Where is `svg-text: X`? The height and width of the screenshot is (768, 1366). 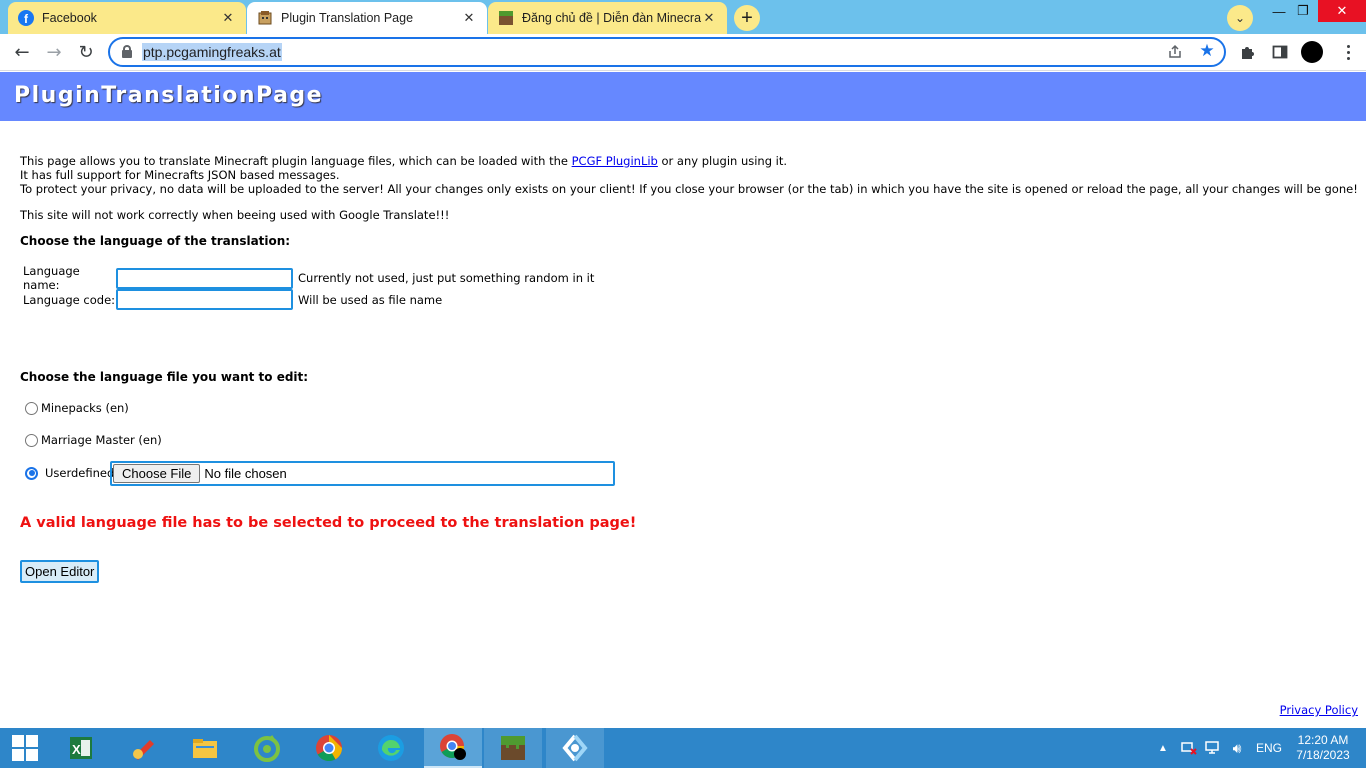 svg-text: X is located at coordinates (76, 749).